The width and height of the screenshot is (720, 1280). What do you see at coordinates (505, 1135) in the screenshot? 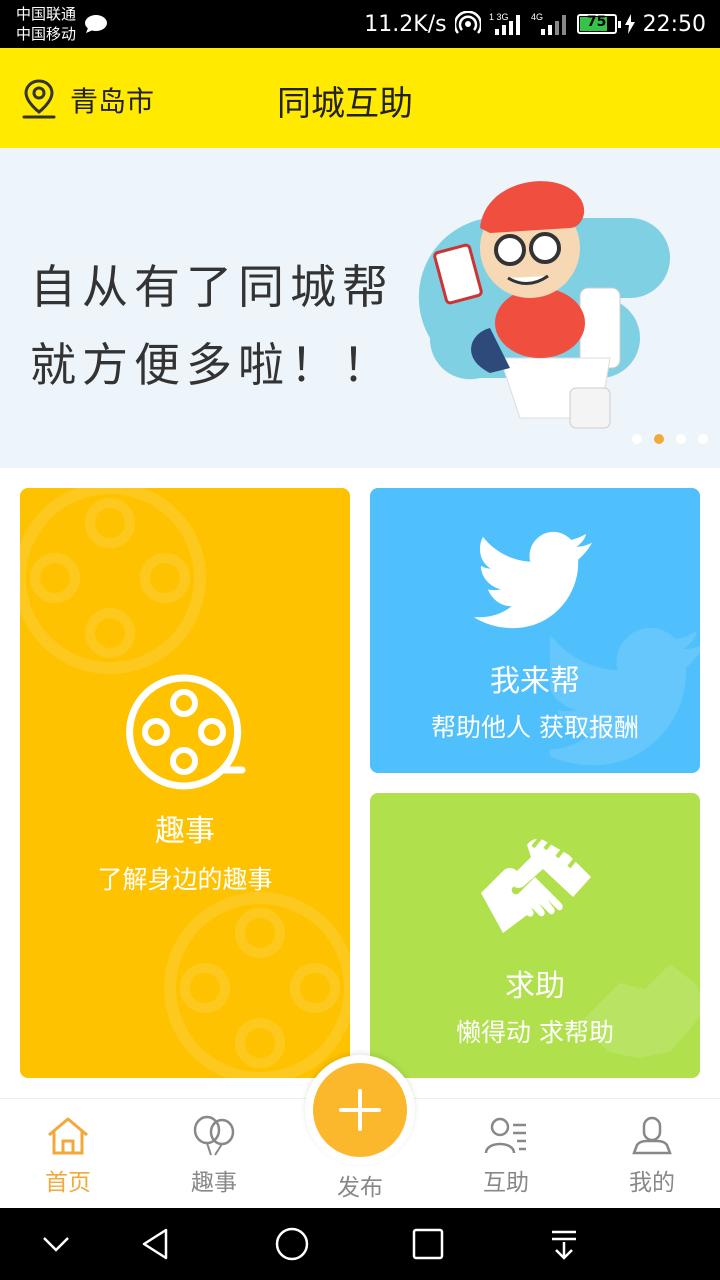
I see `contacts-icon` at bounding box center [505, 1135].